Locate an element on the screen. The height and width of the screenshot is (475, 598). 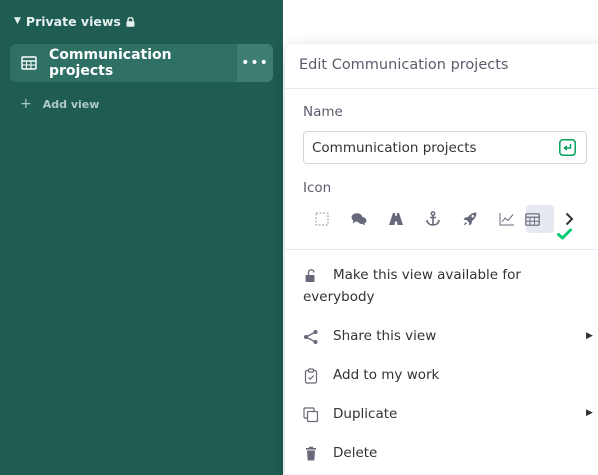
icon-option-empty is located at coordinates (321, 219).